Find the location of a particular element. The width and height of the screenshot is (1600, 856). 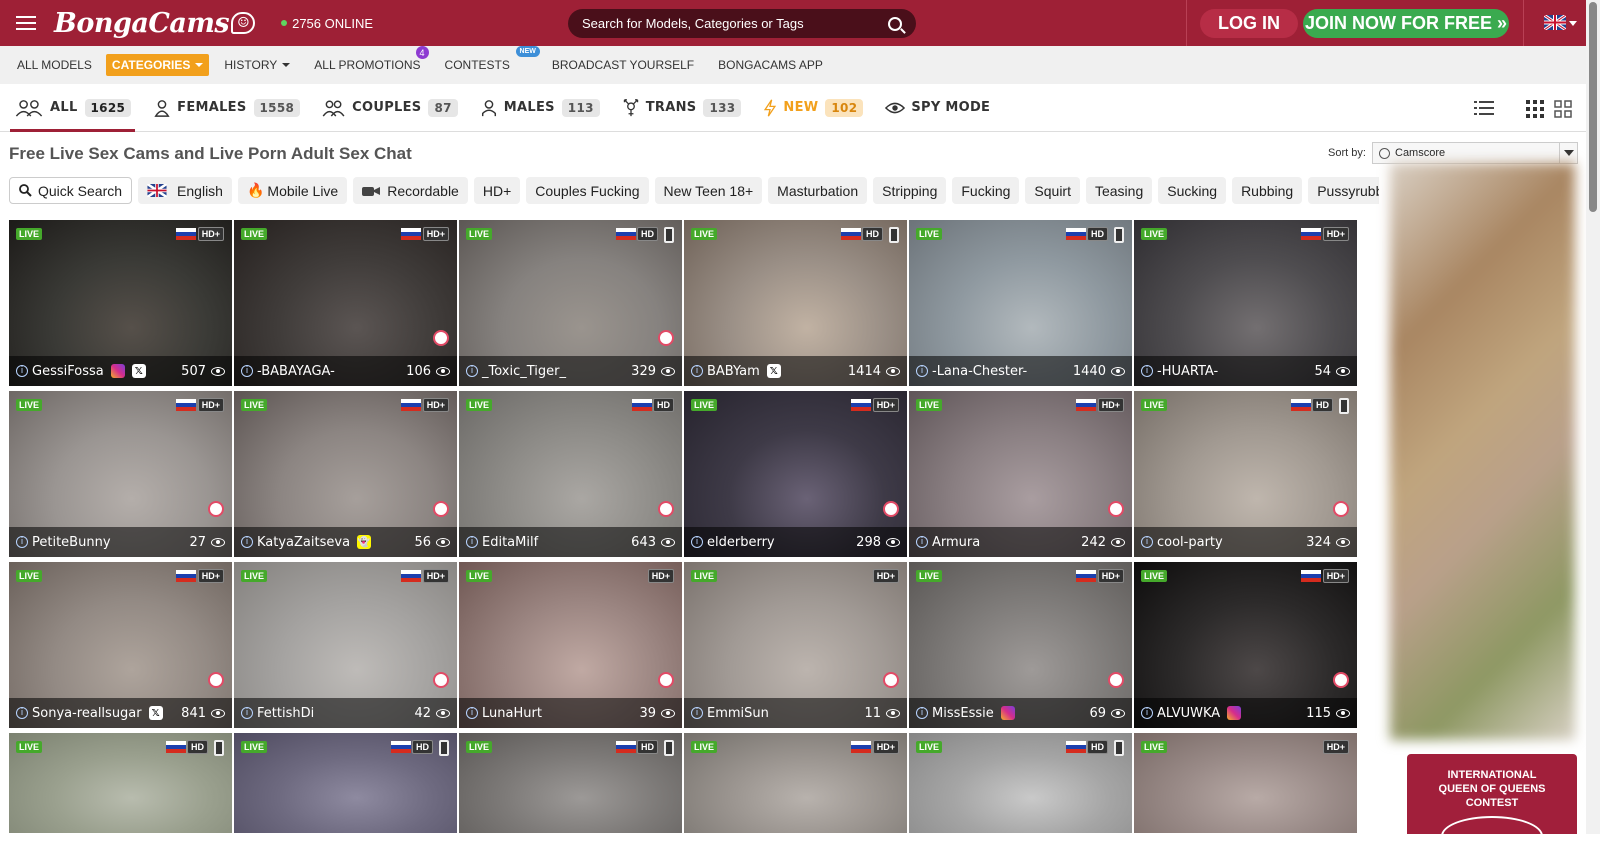

model-card: LIVE HD+ i -BABAYAGA- 106 is located at coordinates (345, 303).